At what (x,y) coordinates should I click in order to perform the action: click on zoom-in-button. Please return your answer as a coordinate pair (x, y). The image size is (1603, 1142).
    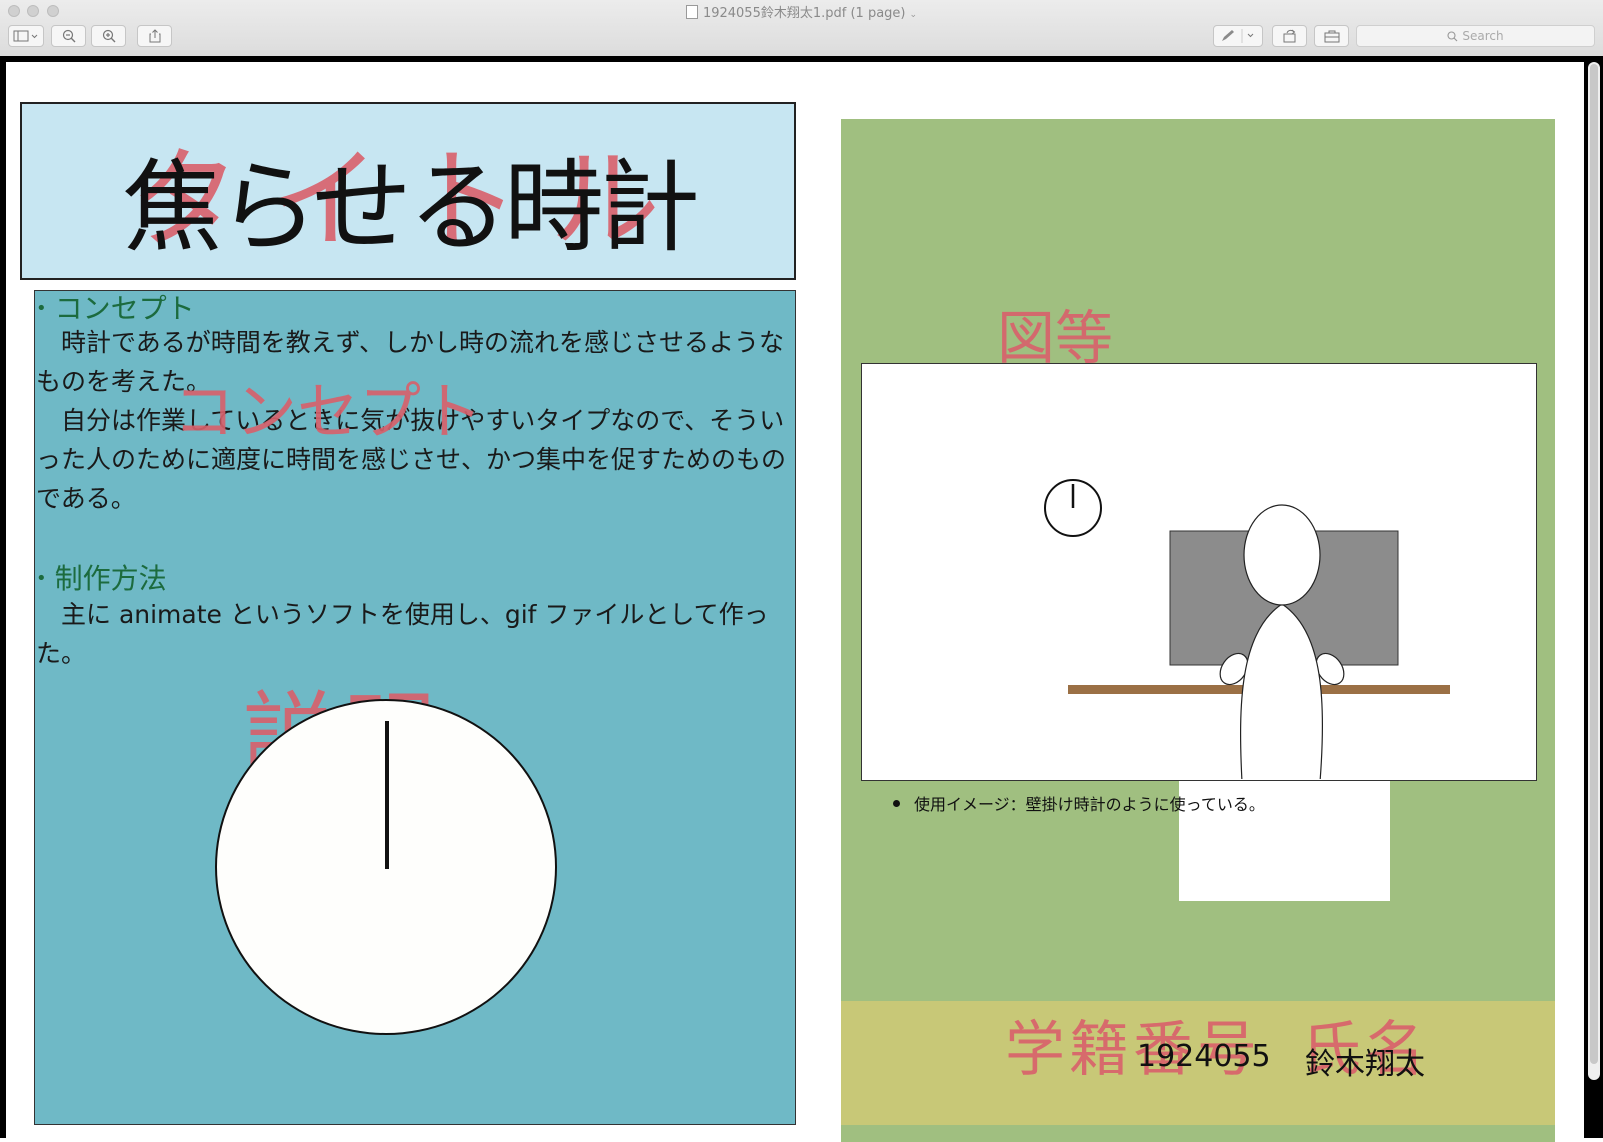
    Looking at the image, I should click on (108, 36).